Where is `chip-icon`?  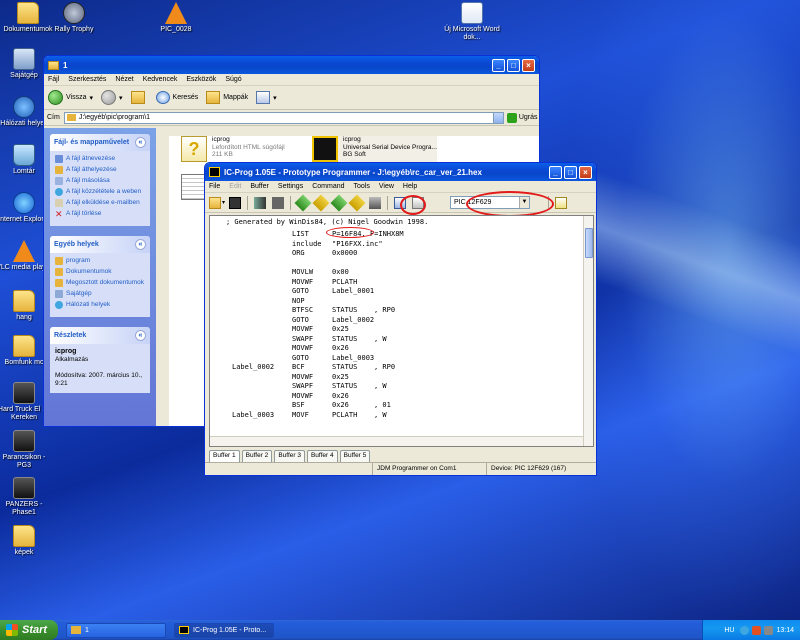 chip-icon is located at coordinates (214, 172).